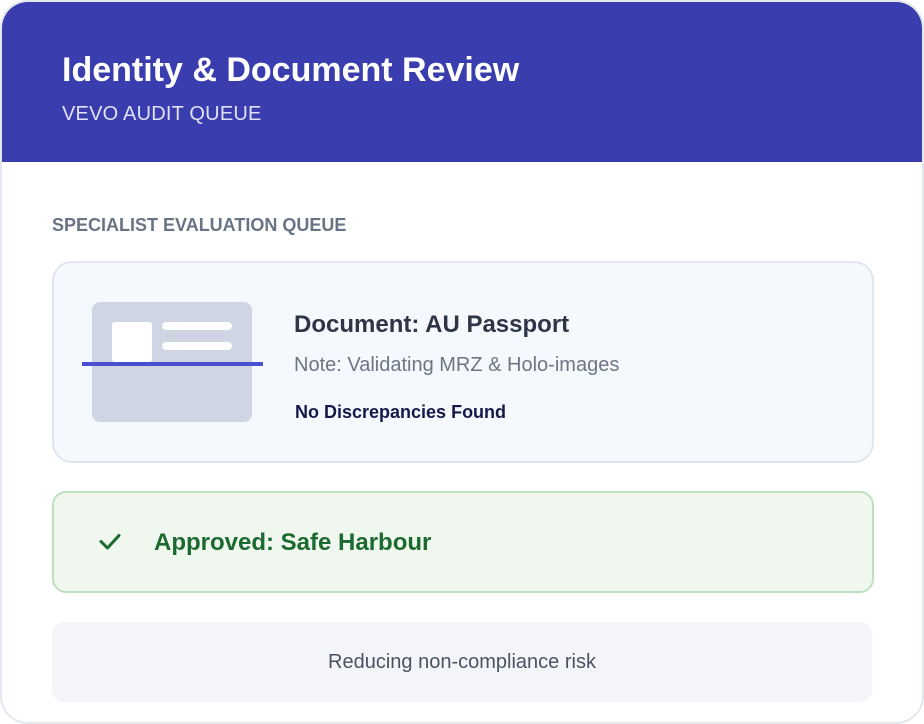 The width and height of the screenshot is (924, 724). I want to click on page-title: Identity & Document Review, so click(291, 70).